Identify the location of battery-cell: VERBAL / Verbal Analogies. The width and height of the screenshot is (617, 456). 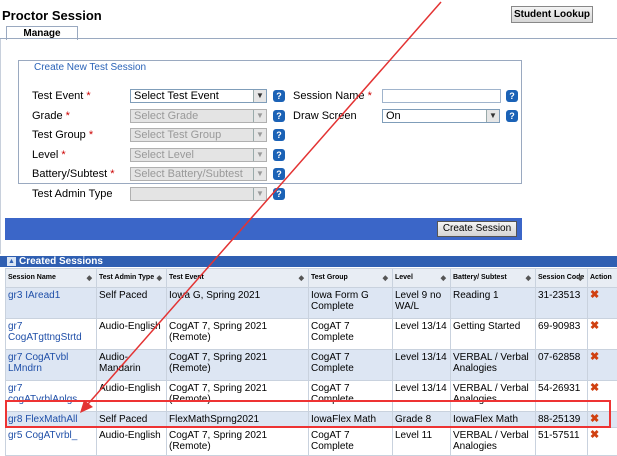
(493, 442).